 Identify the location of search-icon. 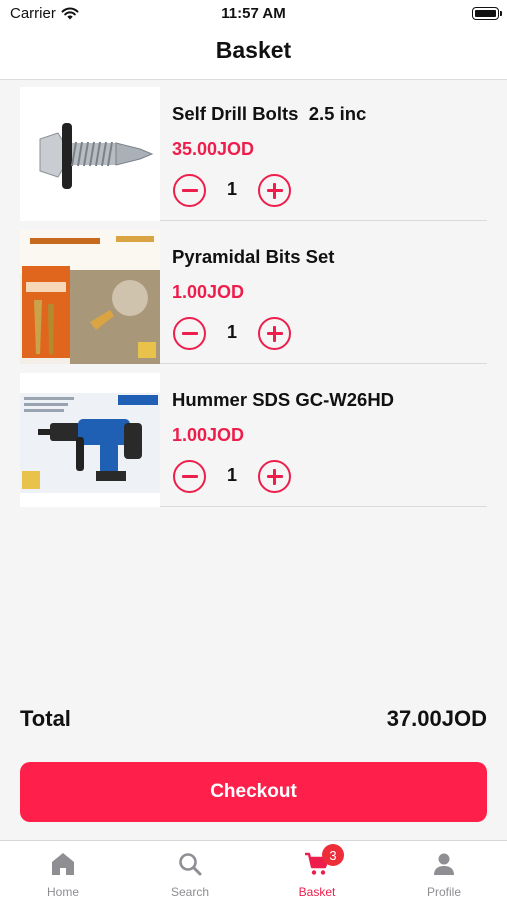
(190, 864).